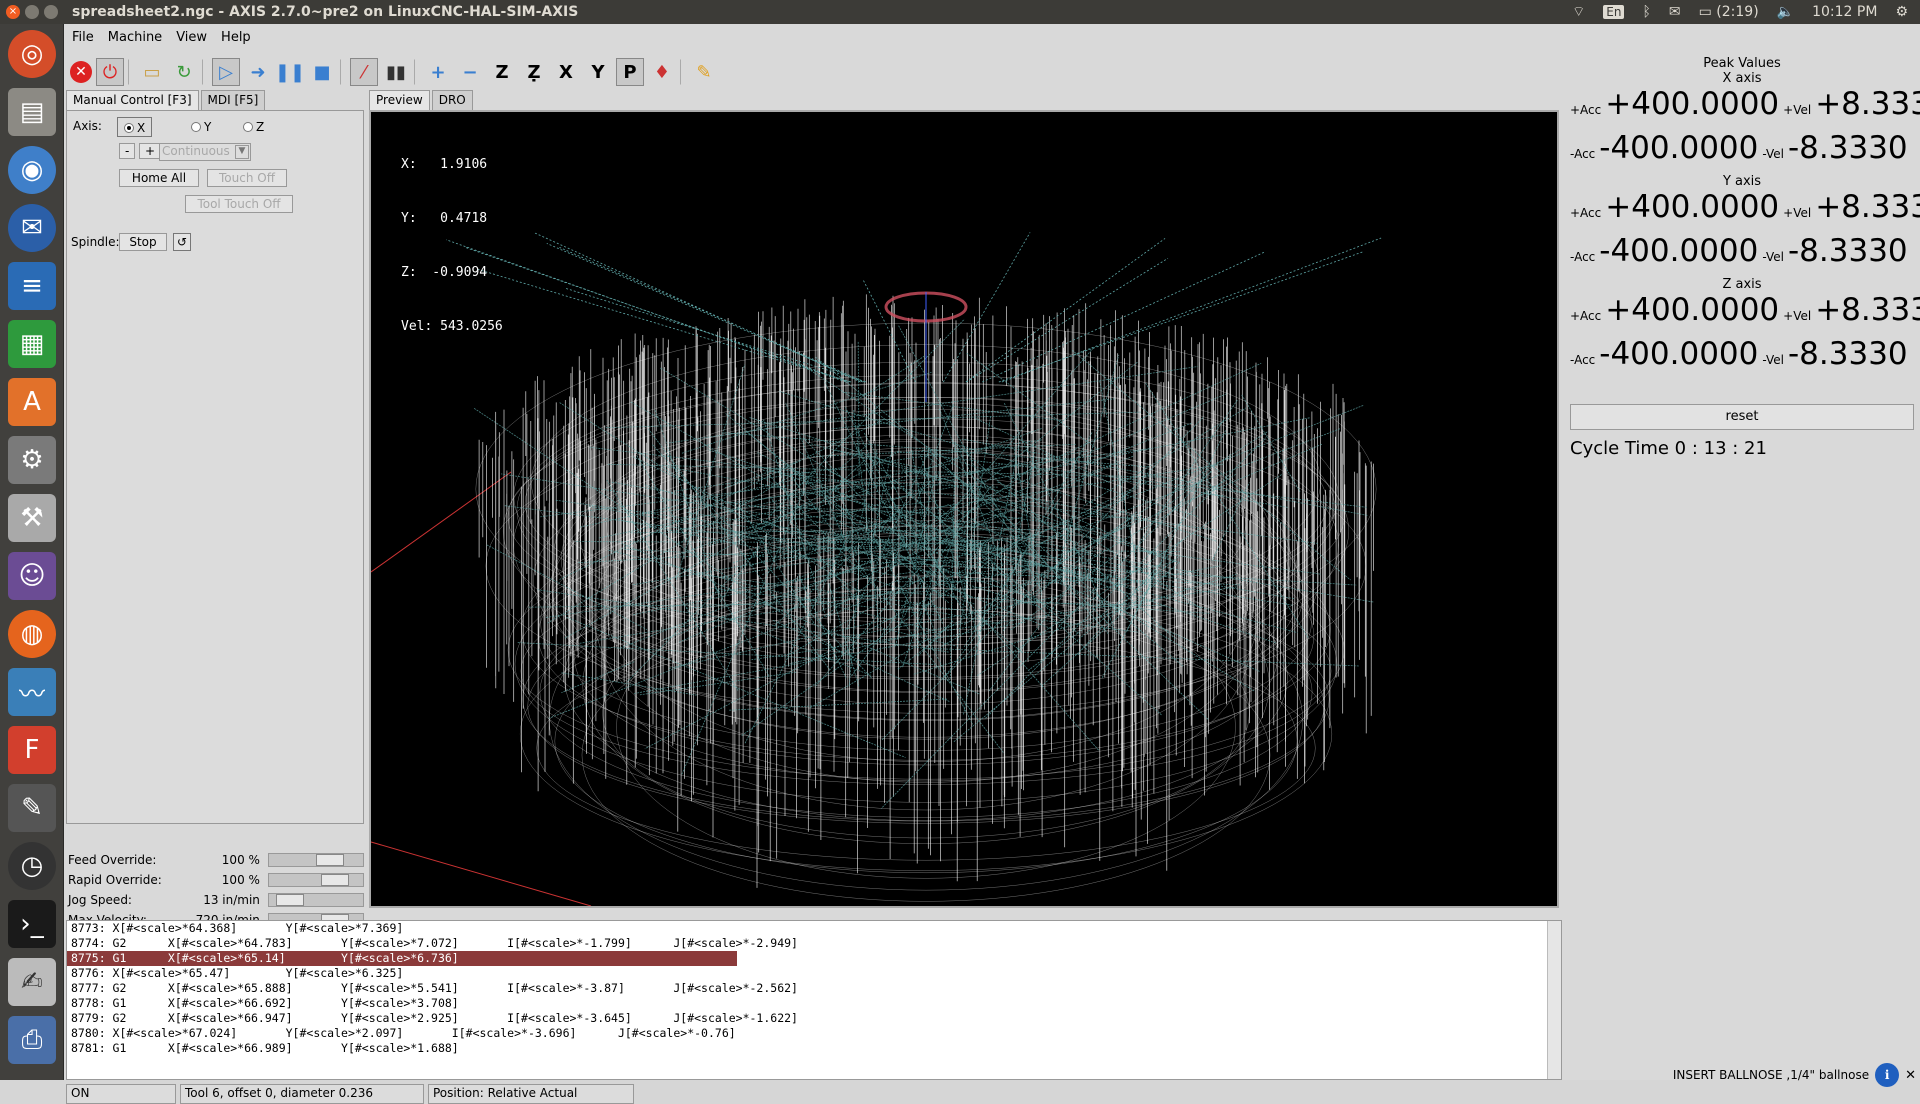 This screenshot has width=1920, height=1104. Describe the element at coordinates (182, 242) in the screenshot. I see `spindle-direction-icon: ↺` at that location.